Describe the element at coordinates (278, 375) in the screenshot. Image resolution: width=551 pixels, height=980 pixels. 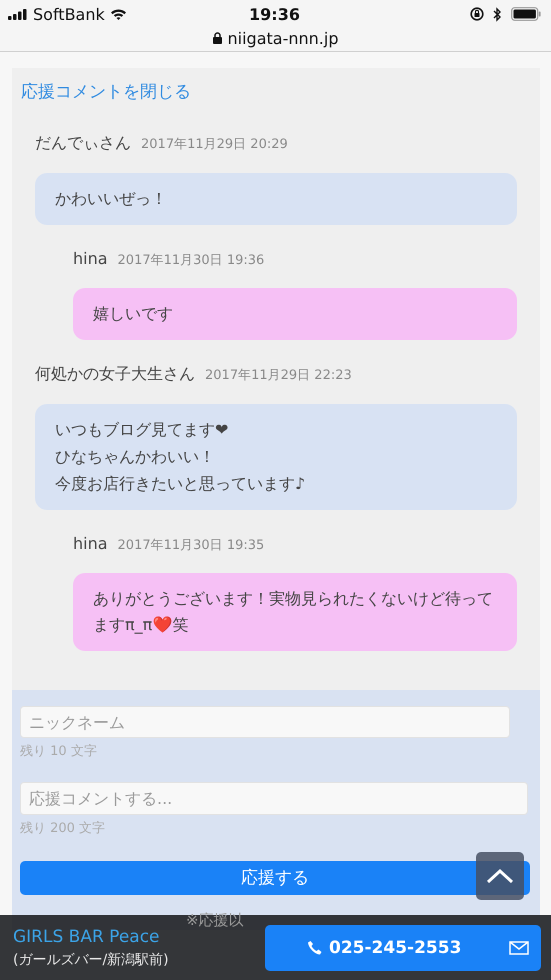
I see `comment-date: 2017年11月29日 22:23` at that location.